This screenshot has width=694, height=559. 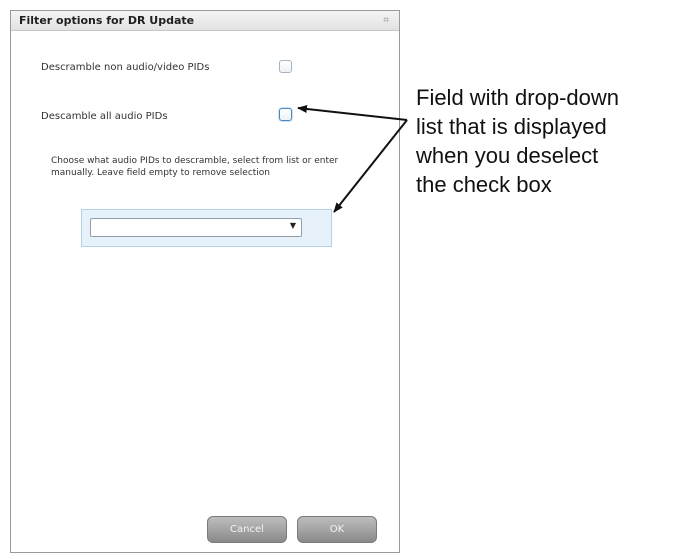 What do you see at coordinates (484, 184) in the screenshot?
I see `callout-line: the check box` at bounding box center [484, 184].